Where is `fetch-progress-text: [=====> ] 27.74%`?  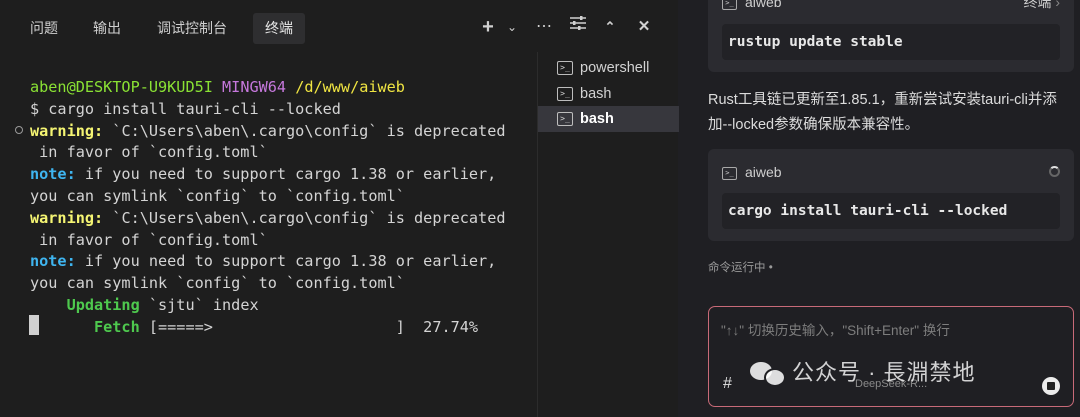
fetch-progress-text: [=====> ] 27.74% is located at coordinates (309, 326).